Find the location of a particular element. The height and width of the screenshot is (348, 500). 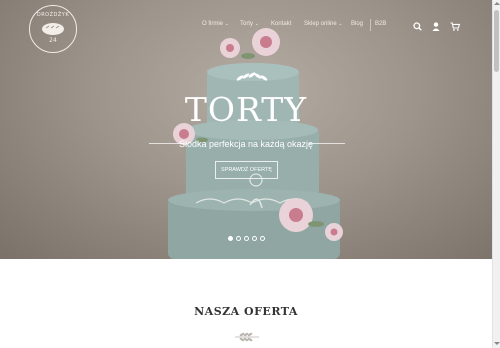

wheat-icon is located at coordinates (247, 337).